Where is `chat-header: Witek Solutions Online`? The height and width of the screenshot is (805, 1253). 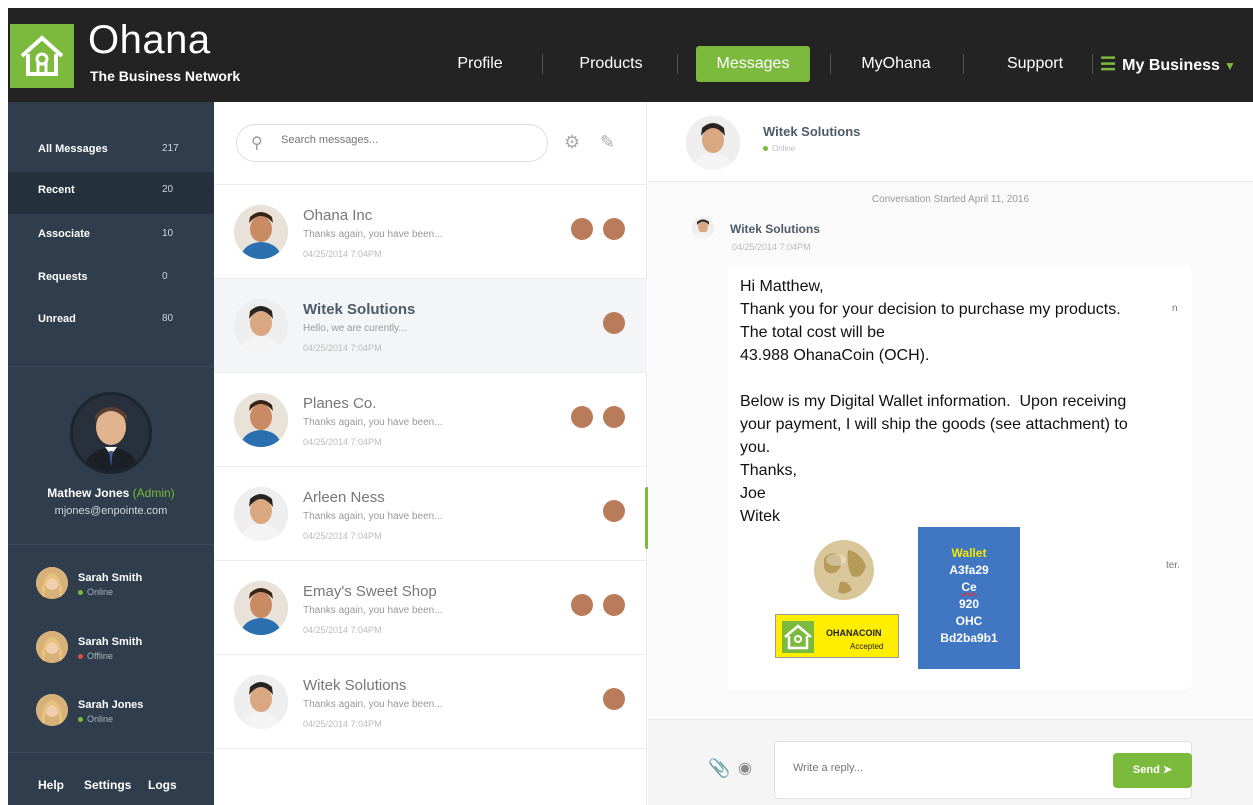 chat-header: Witek Solutions Online is located at coordinates (950, 142).